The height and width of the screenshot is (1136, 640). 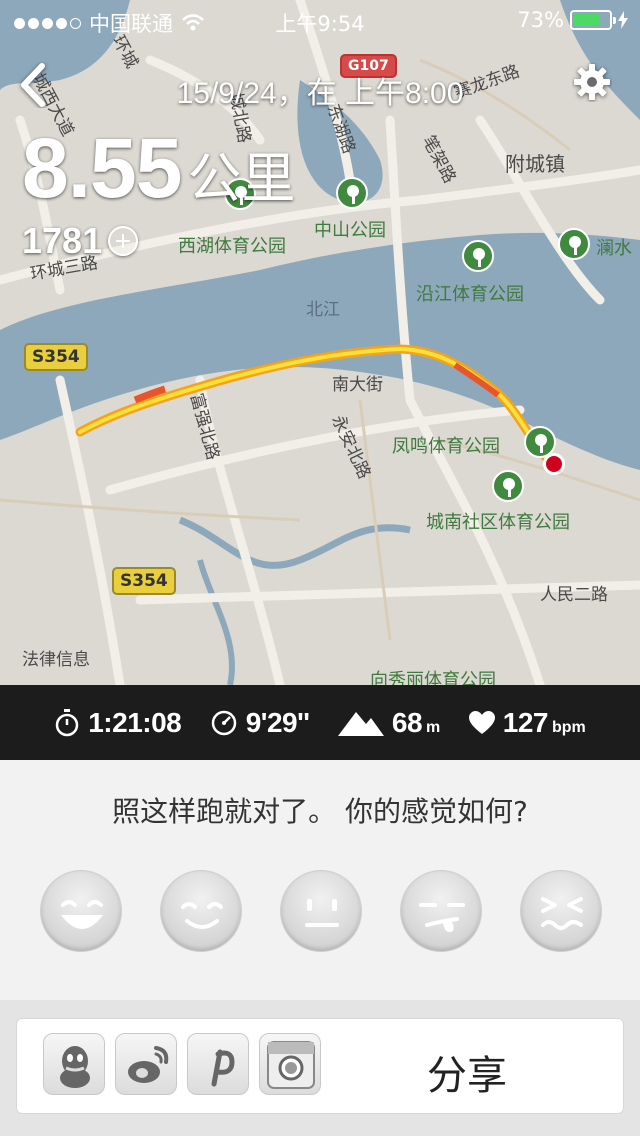 I want to click on gear-icon, so click(x=592, y=82).